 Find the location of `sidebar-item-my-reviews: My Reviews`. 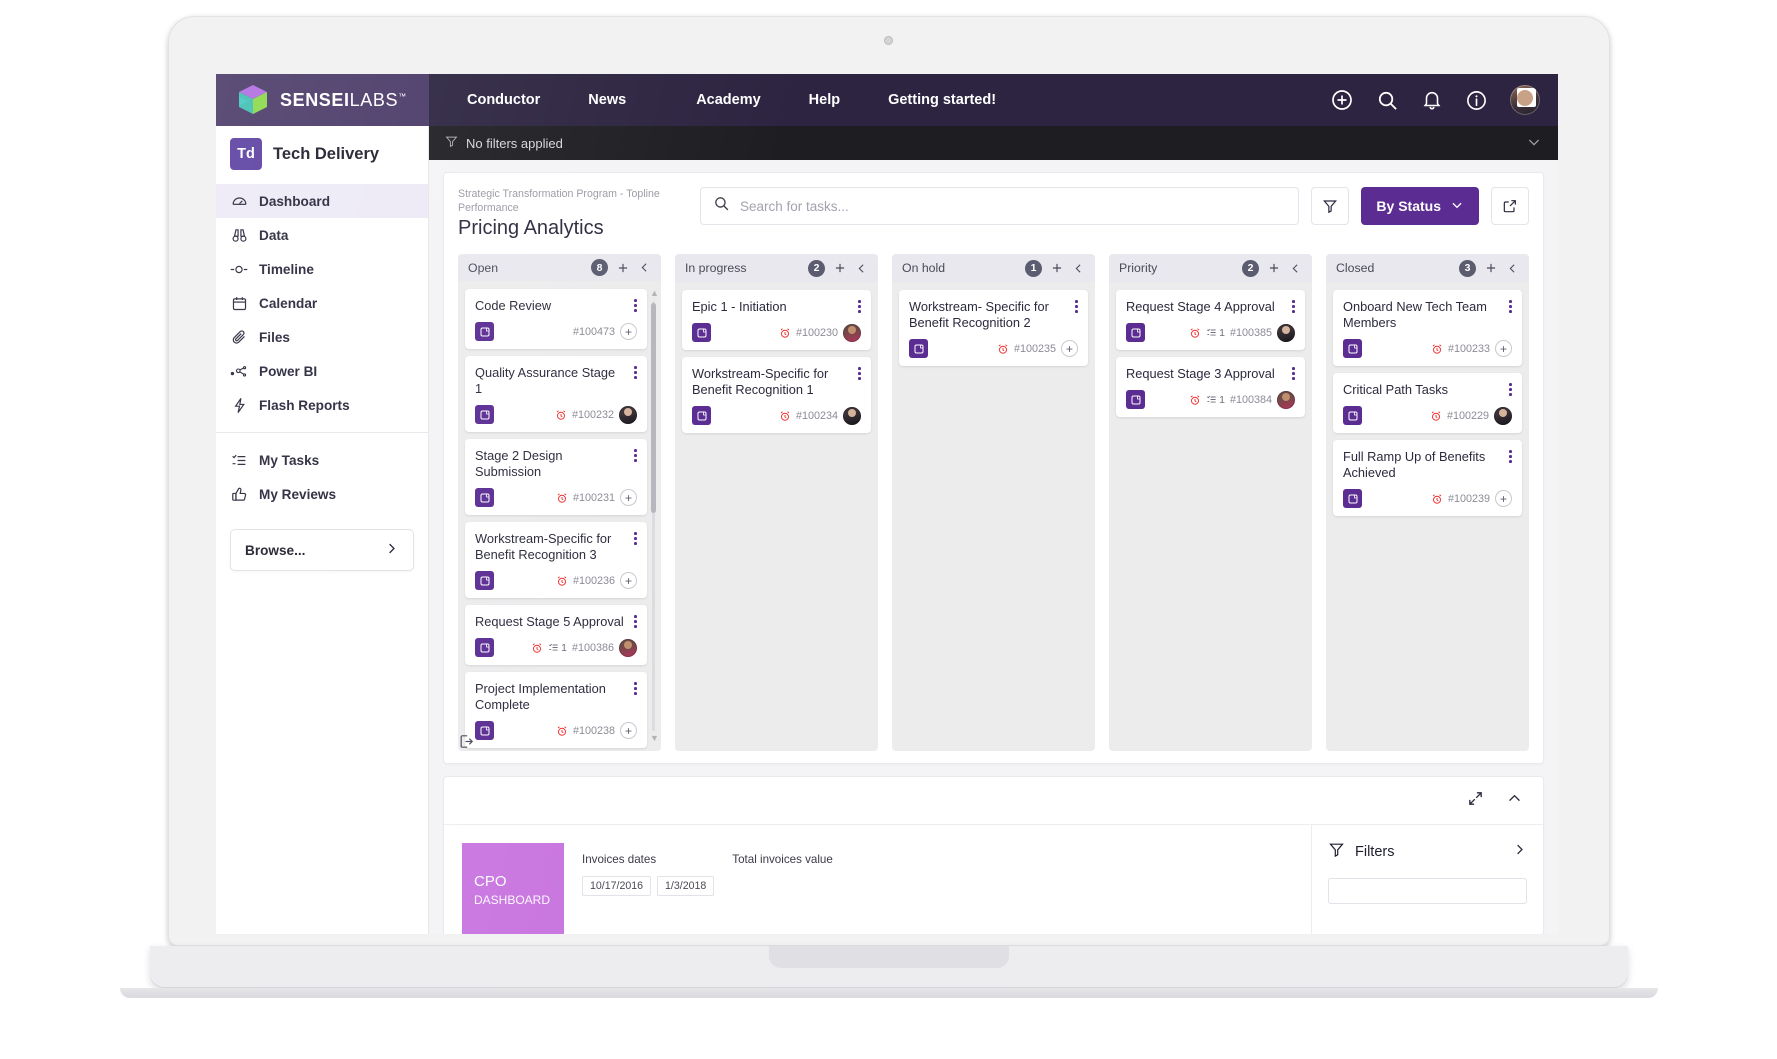

sidebar-item-my-reviews: My Reviews is located at coordinates (322, 494).